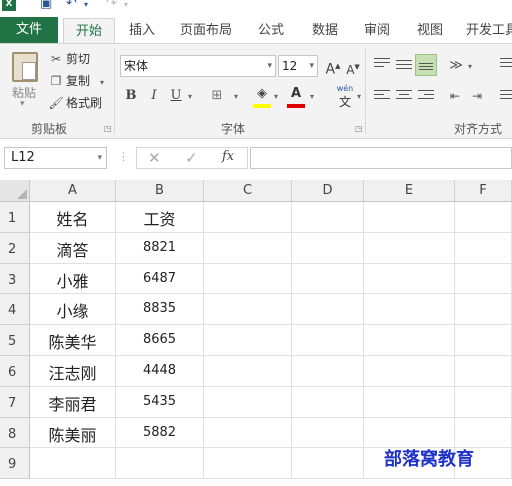 The width and height of the screenshot is (512, 486). What do you see at coordinates (160, 248) in the screenshot?
I see `grid-cell: 8821` at bounding box center [160, 248].